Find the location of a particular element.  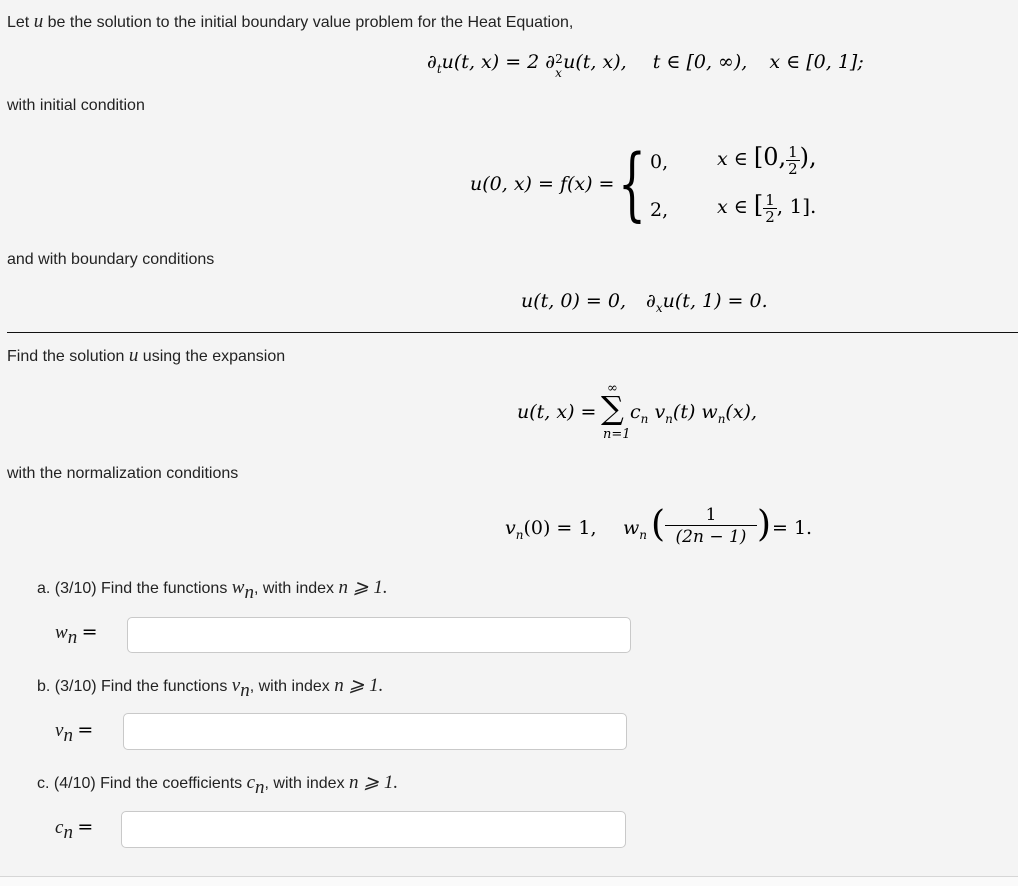

expansion-term: cn vn(t) wn(x), is located at coordinates (694, 413).